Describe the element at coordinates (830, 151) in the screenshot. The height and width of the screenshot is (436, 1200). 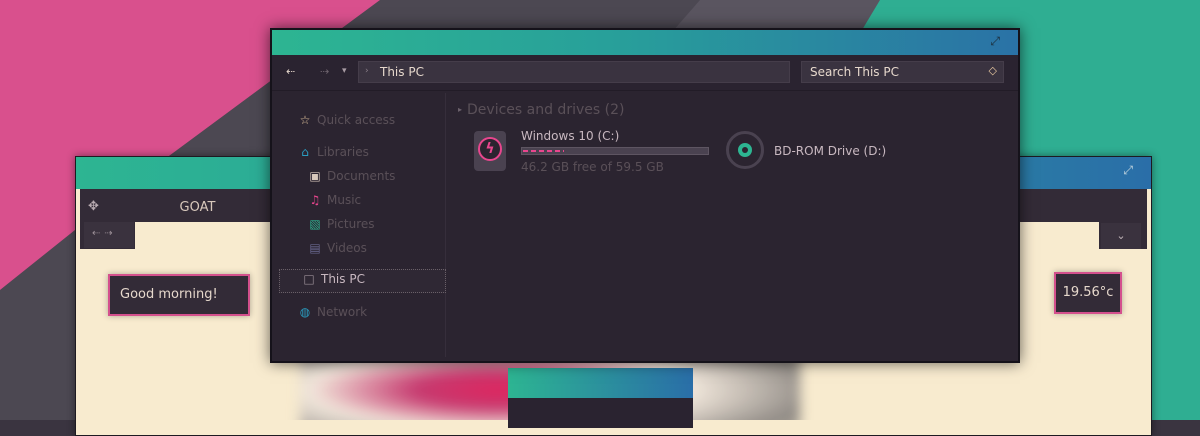
I see `drive-name: BD-ROM Drive (D:)` at that location.